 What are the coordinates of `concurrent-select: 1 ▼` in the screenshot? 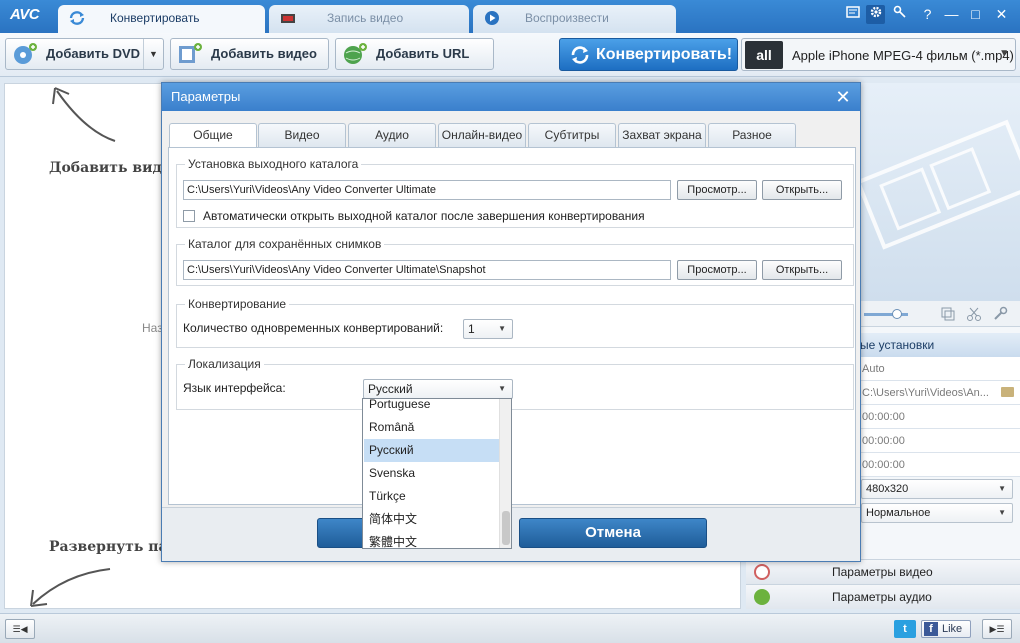 It's located at (488, 329).